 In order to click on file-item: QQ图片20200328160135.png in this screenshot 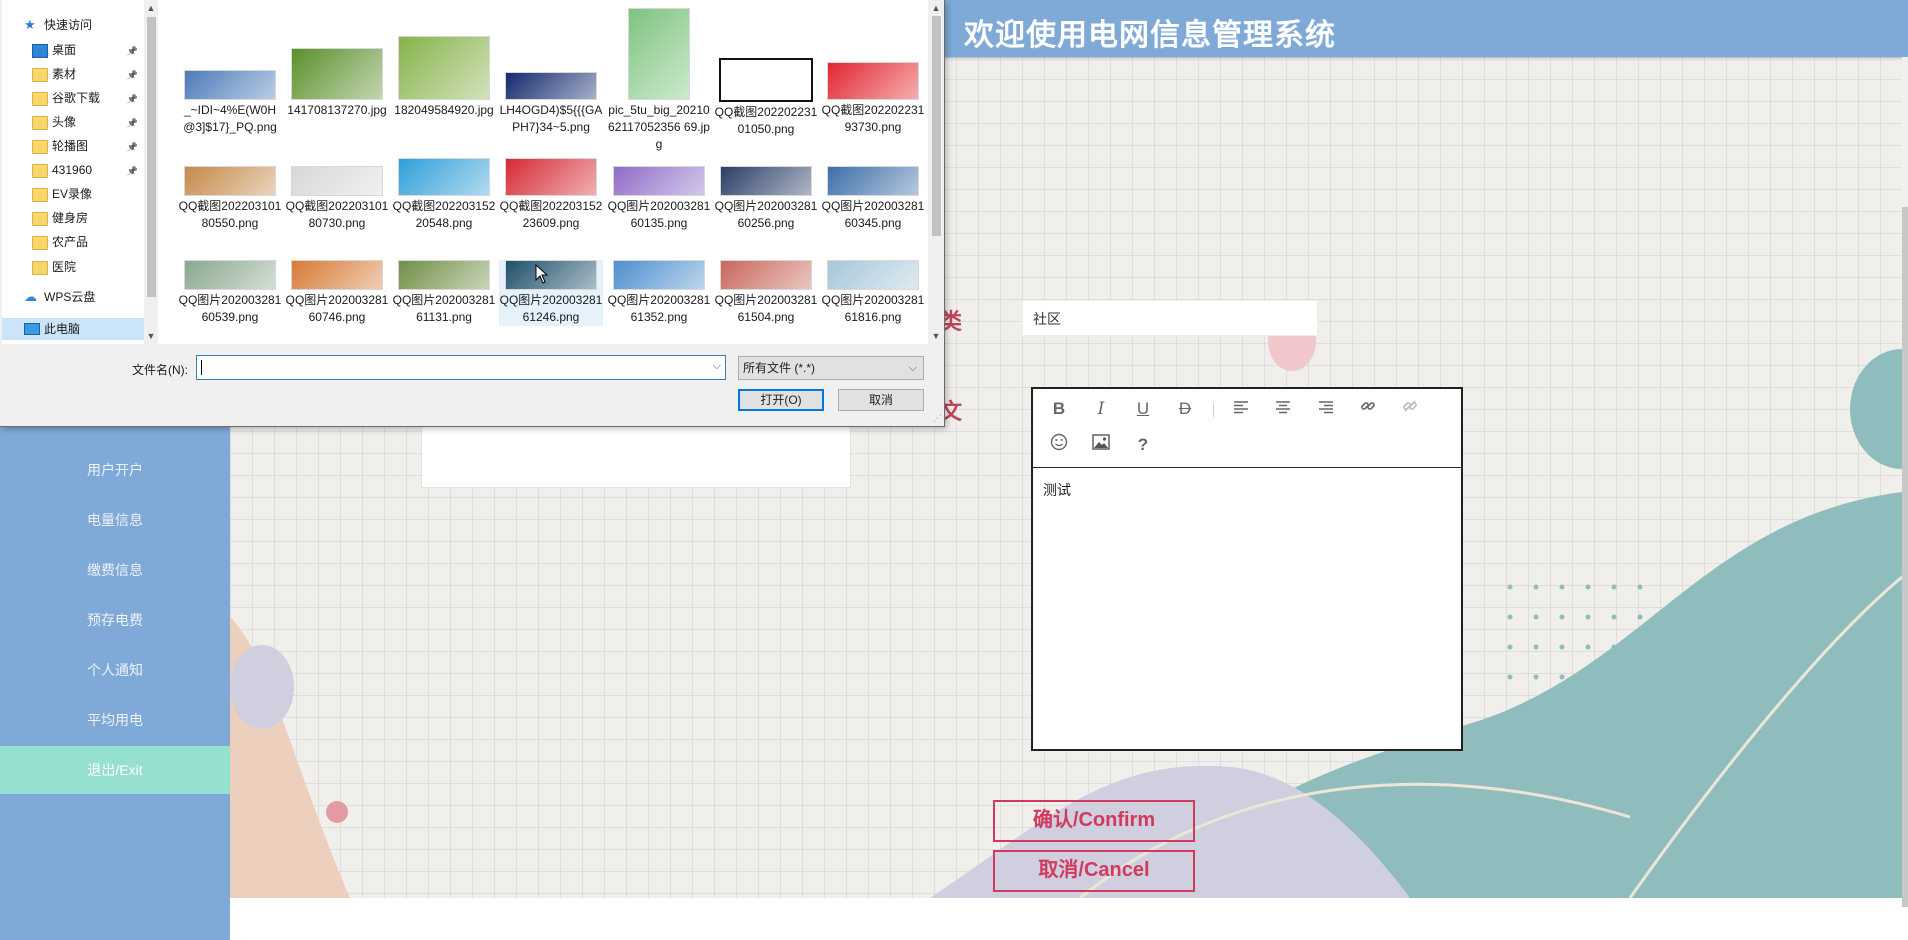, I will do `click(659, 199)`.